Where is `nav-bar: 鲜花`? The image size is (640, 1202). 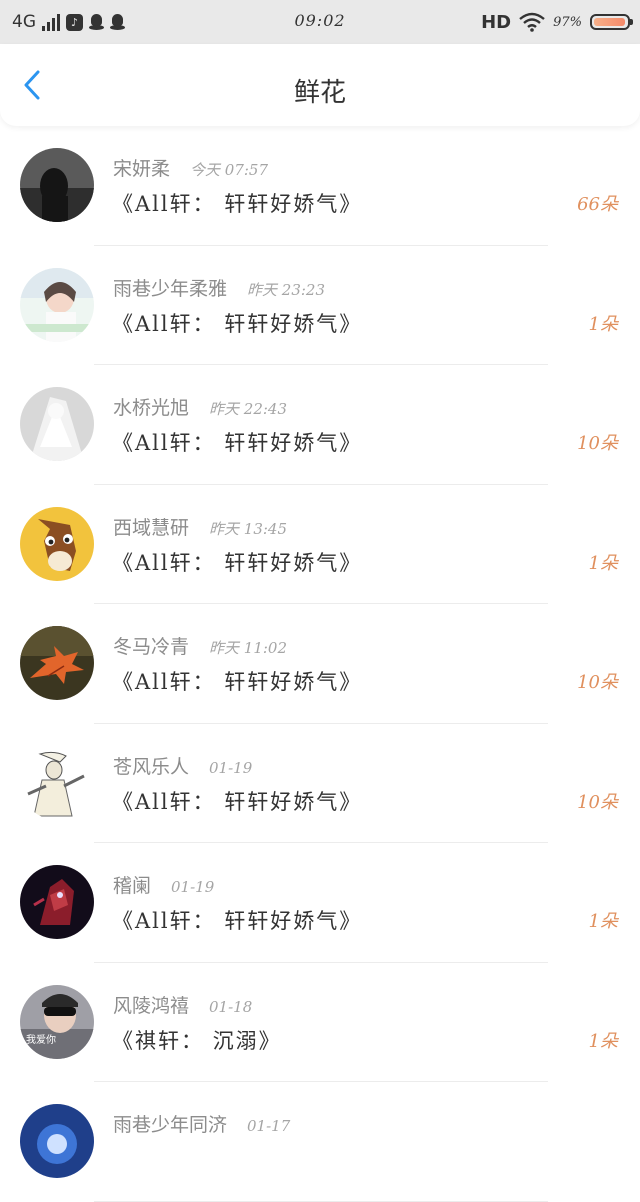 nav-bar: 鲜花 is located at coordinates (320, 85).